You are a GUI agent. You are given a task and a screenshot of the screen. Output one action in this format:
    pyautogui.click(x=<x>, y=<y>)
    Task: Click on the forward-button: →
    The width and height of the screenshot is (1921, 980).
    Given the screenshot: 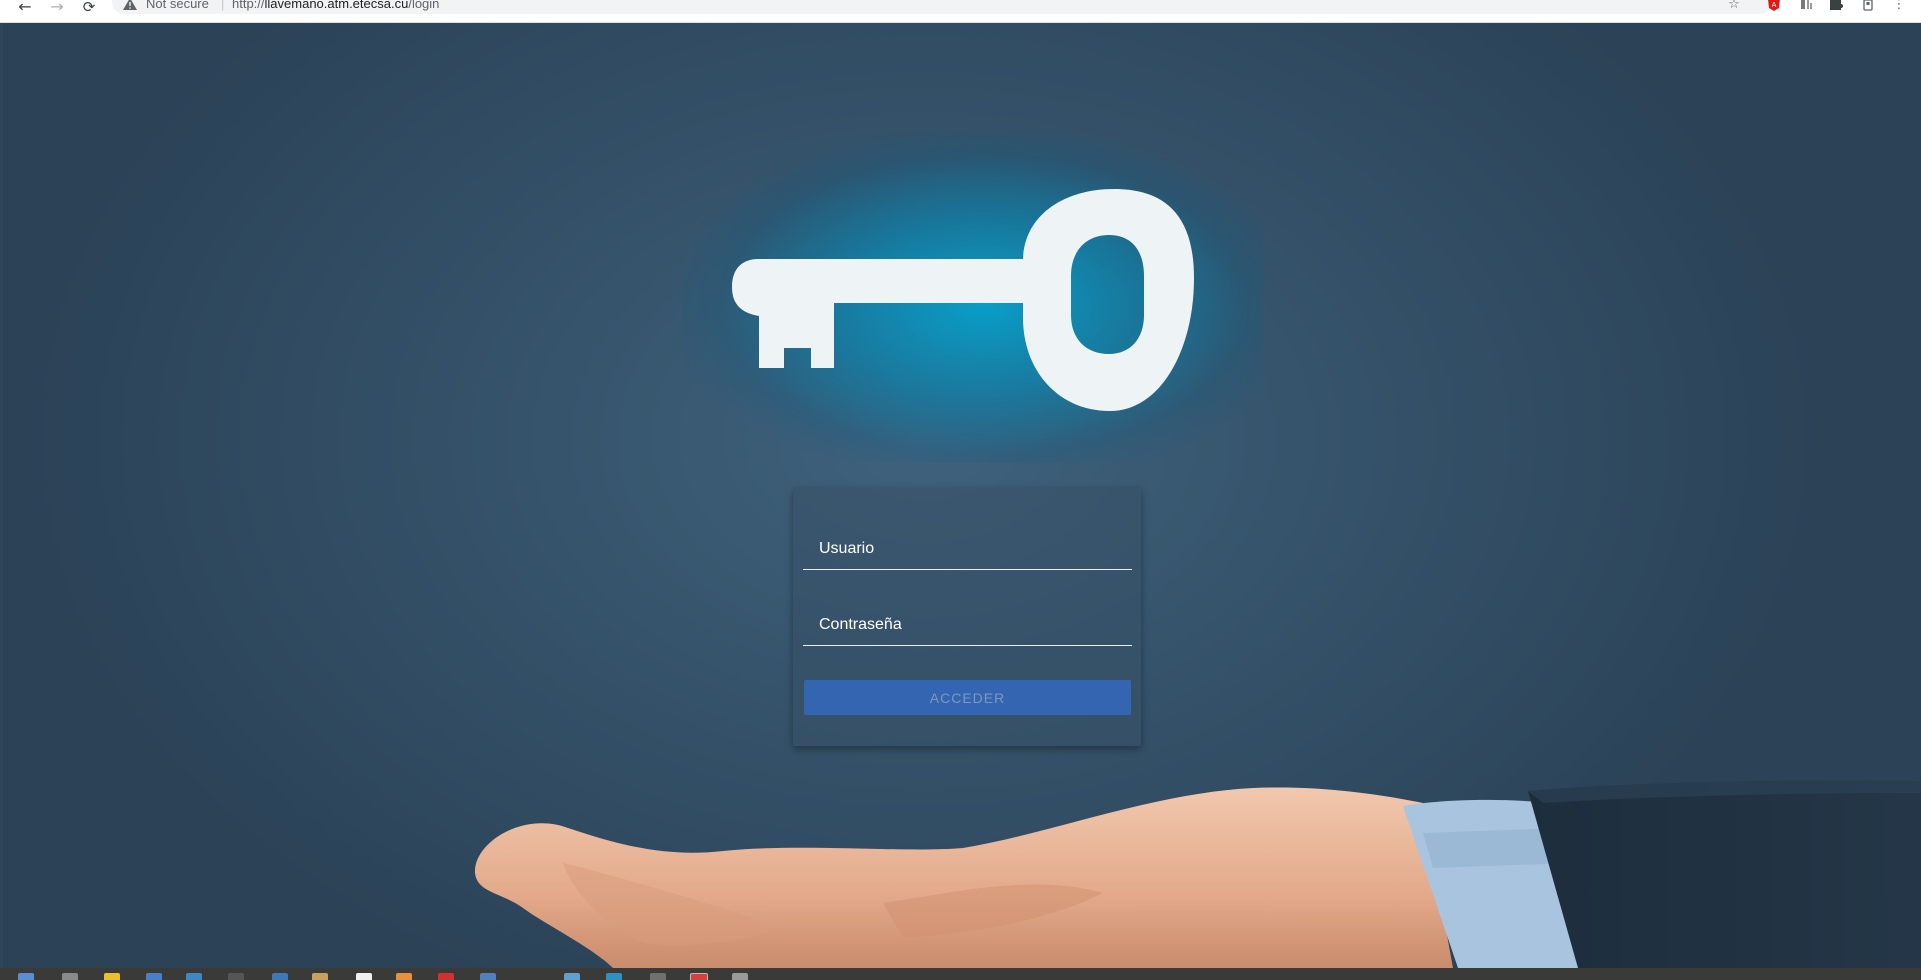 What is the action you would take?
    pyautogui.click(x=57, y=7)
    